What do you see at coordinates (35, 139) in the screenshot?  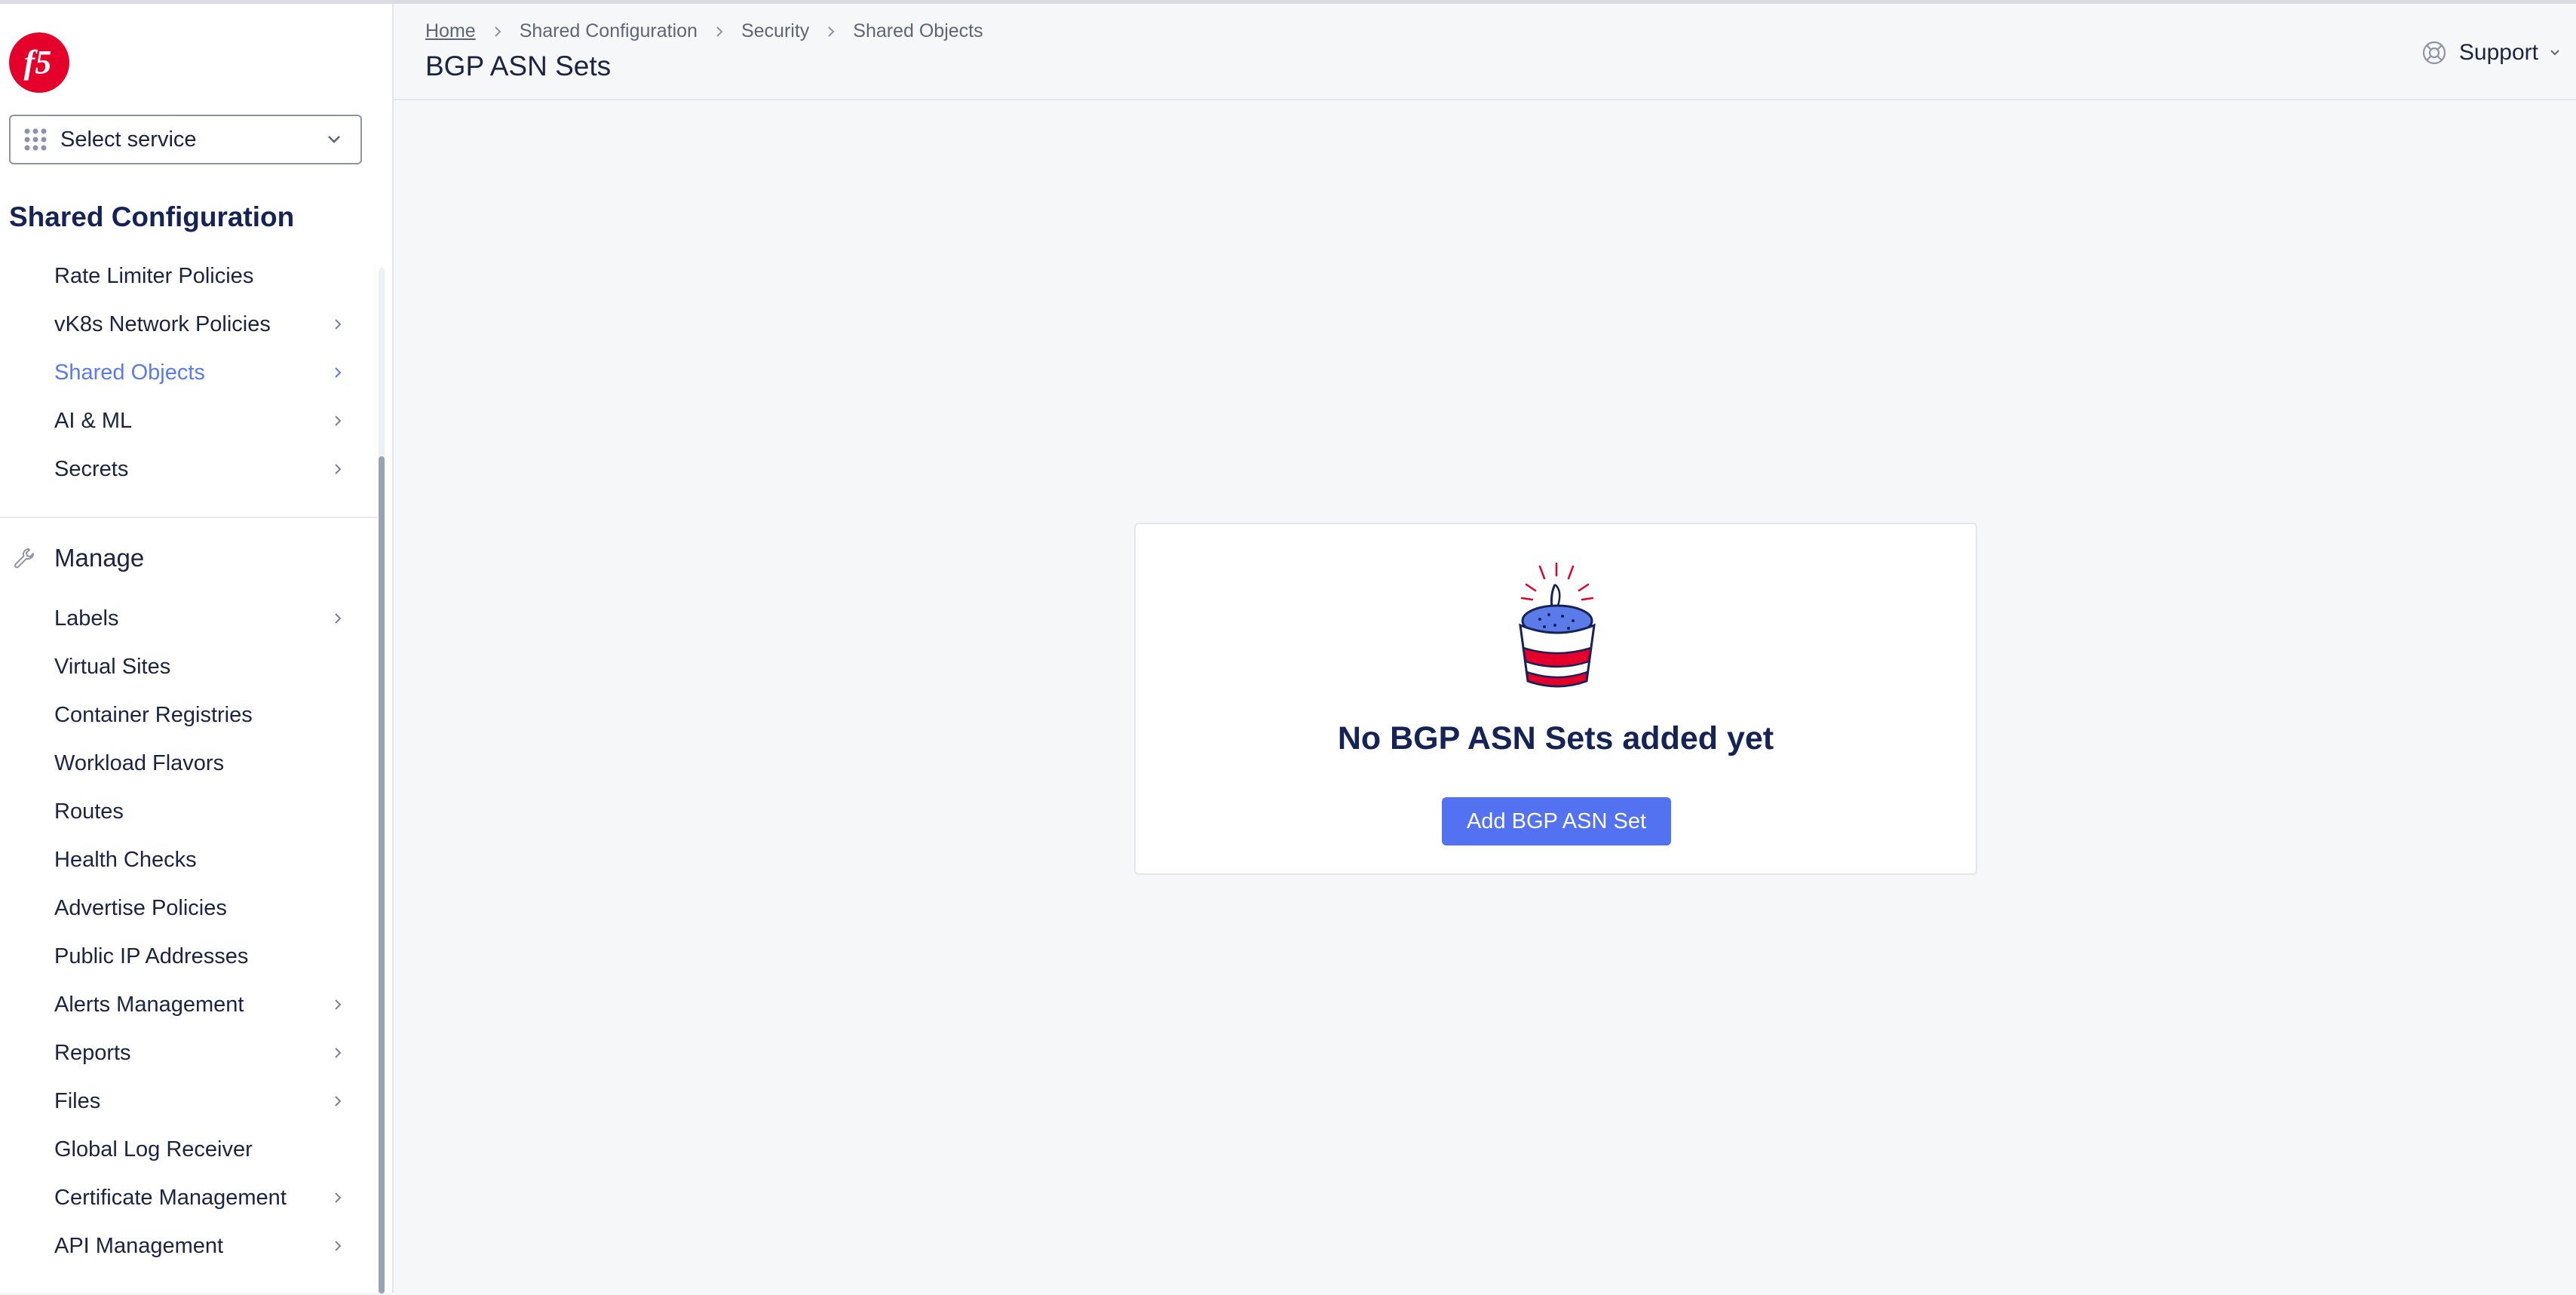 I see `grid-icon` at bounding box center [35, 139].